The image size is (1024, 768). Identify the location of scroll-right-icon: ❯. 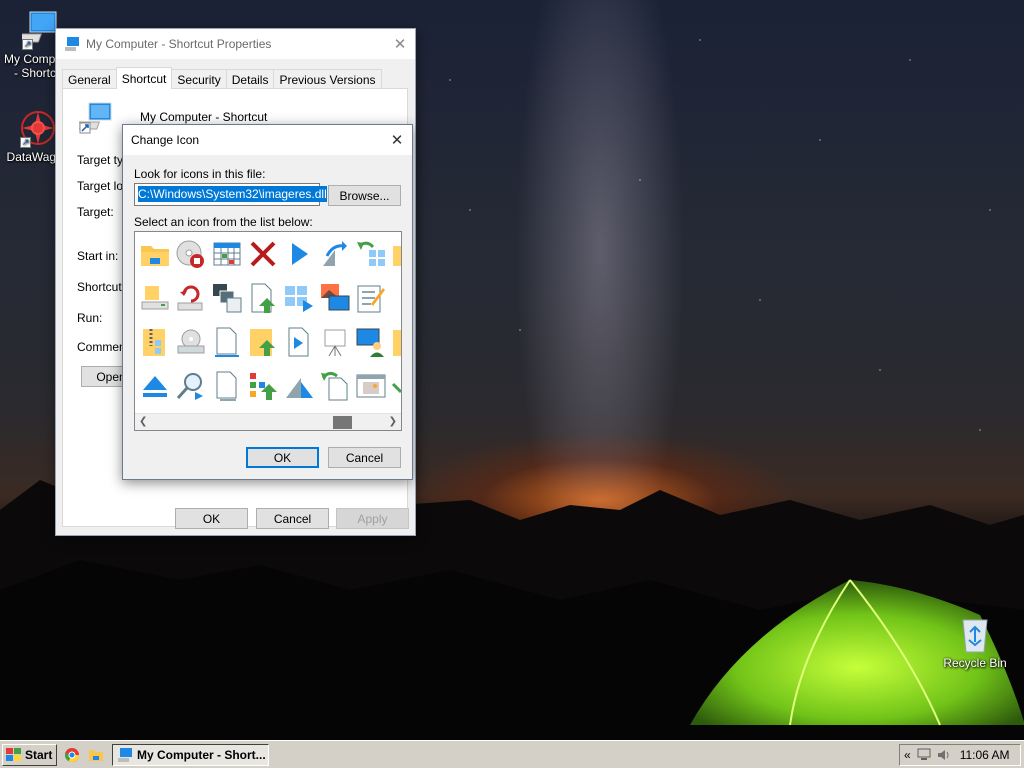
(393, 421).